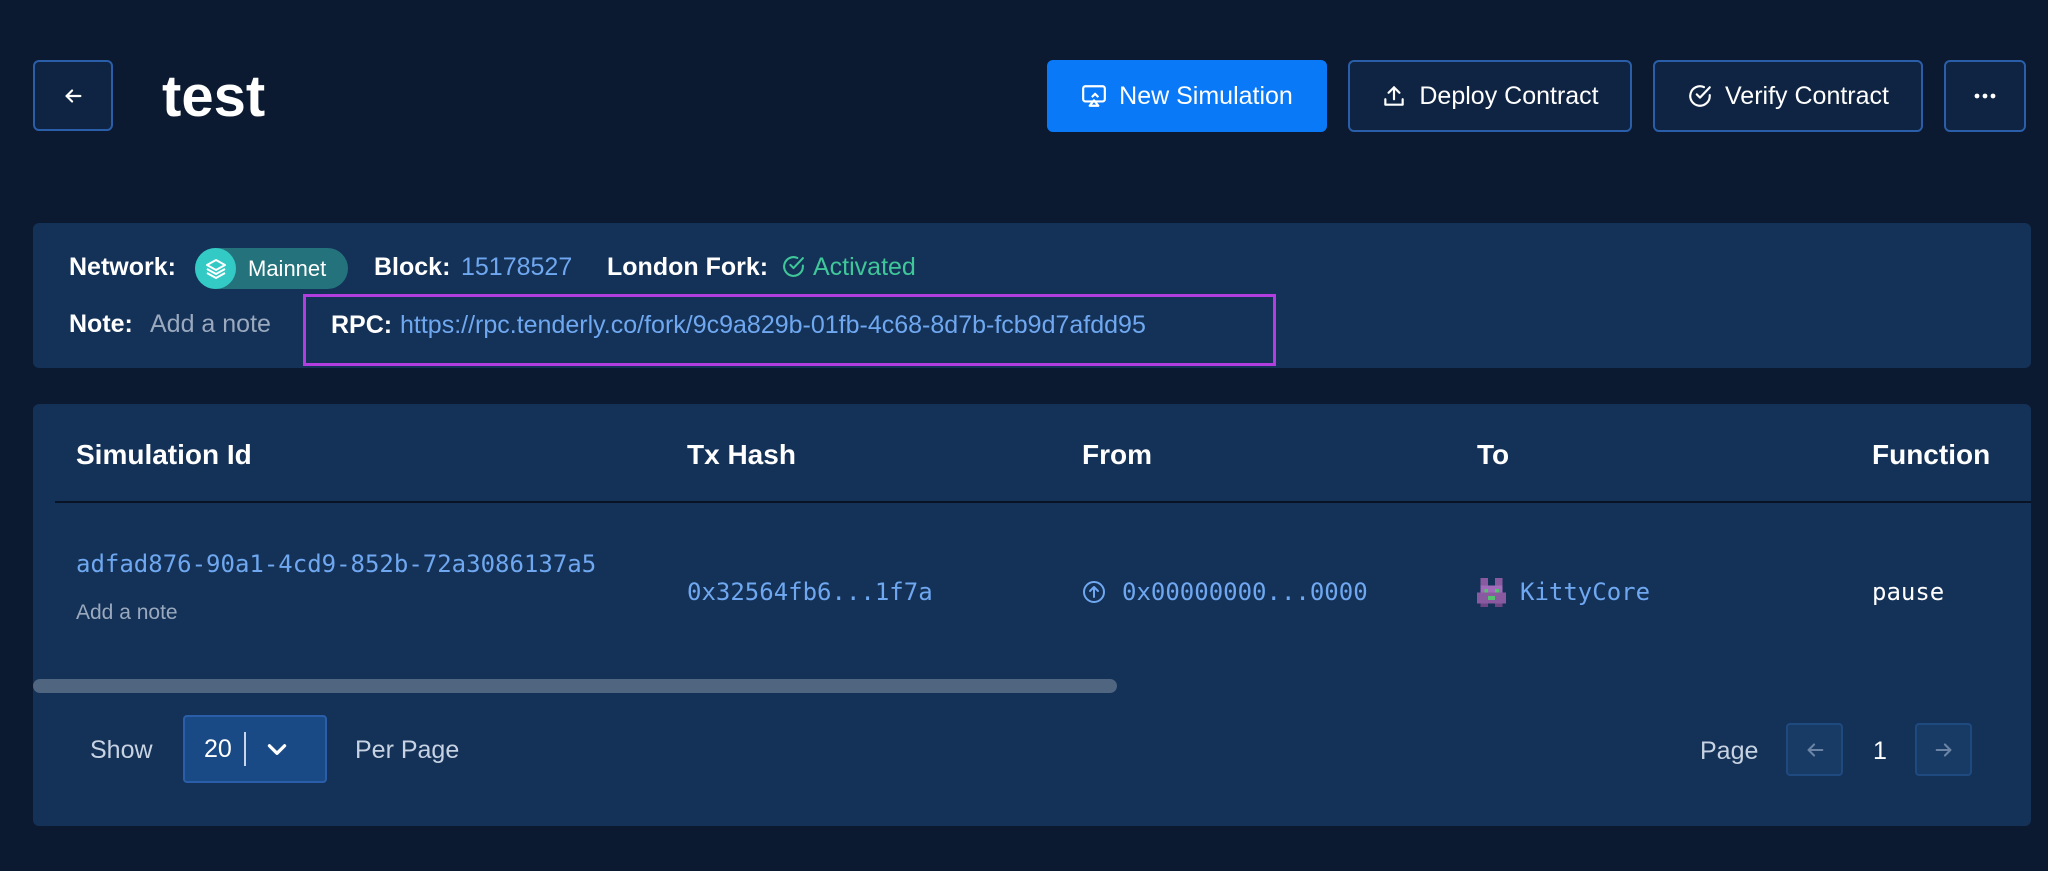 The height and width of the screenshot is (871, 2048). I want to click on next-page-button, so click(1943, 749).